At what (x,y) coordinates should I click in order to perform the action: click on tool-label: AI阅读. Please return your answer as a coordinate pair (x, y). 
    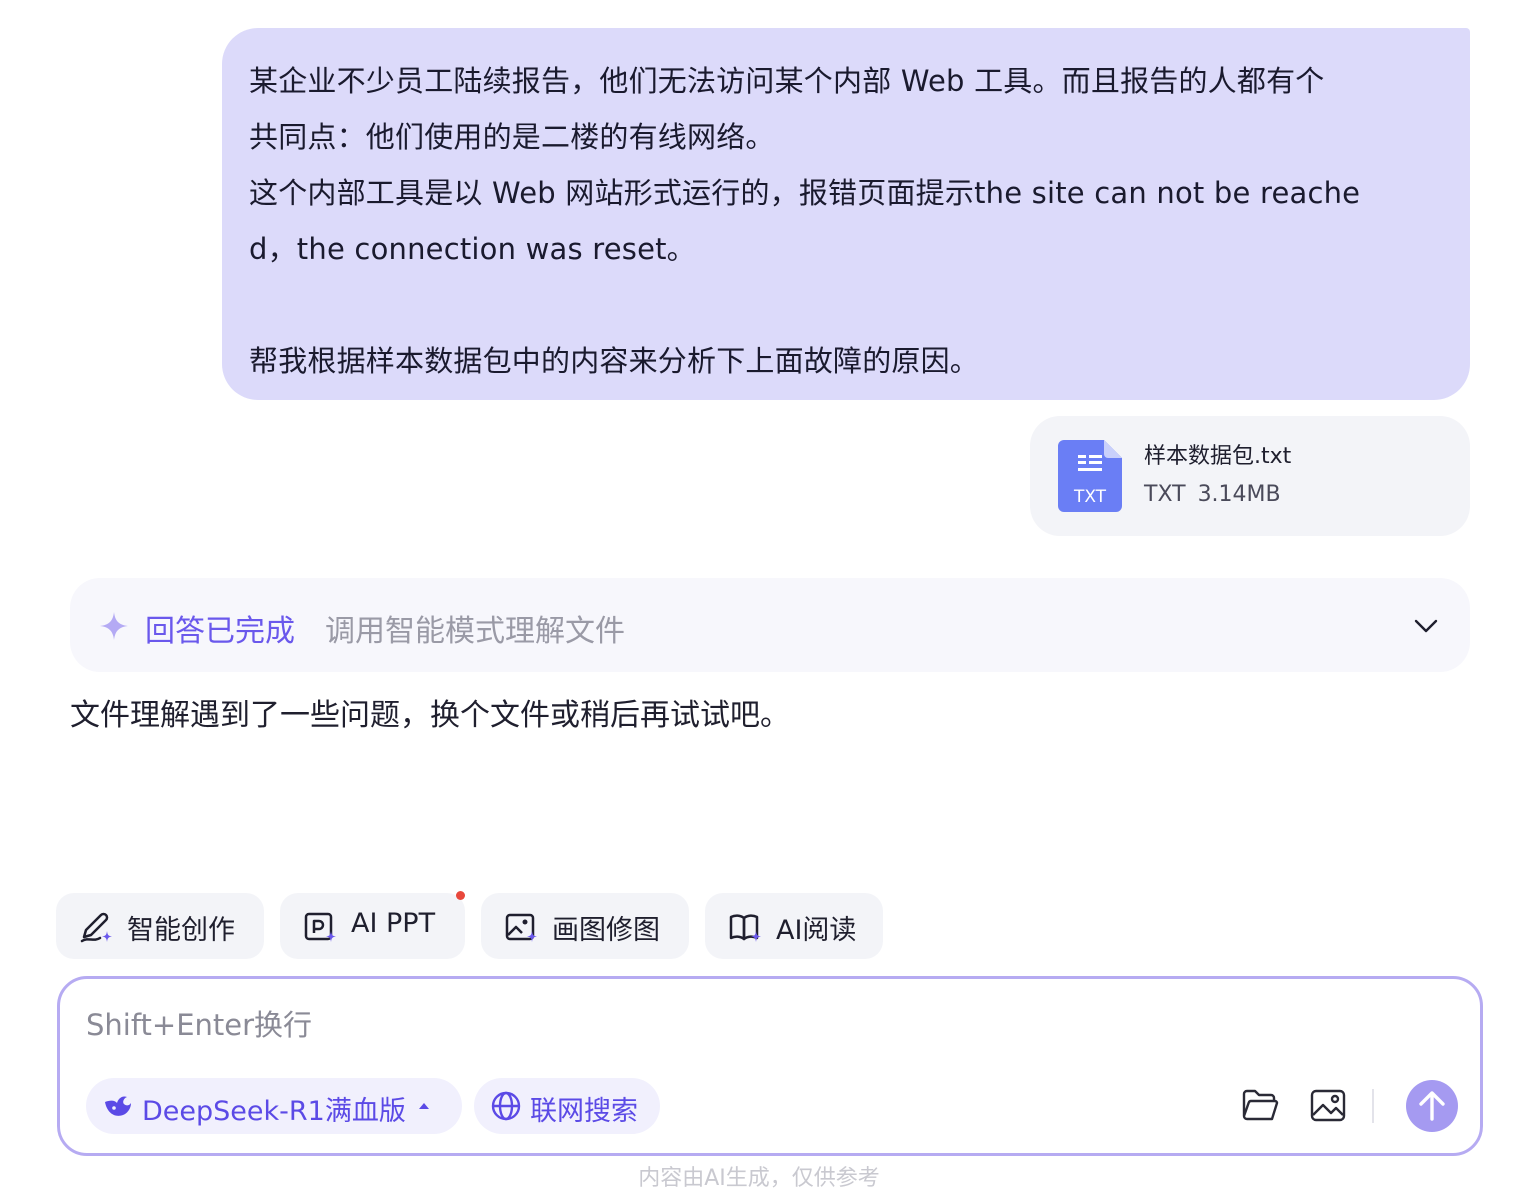
    Looking at the image, I should click on (816, 930).